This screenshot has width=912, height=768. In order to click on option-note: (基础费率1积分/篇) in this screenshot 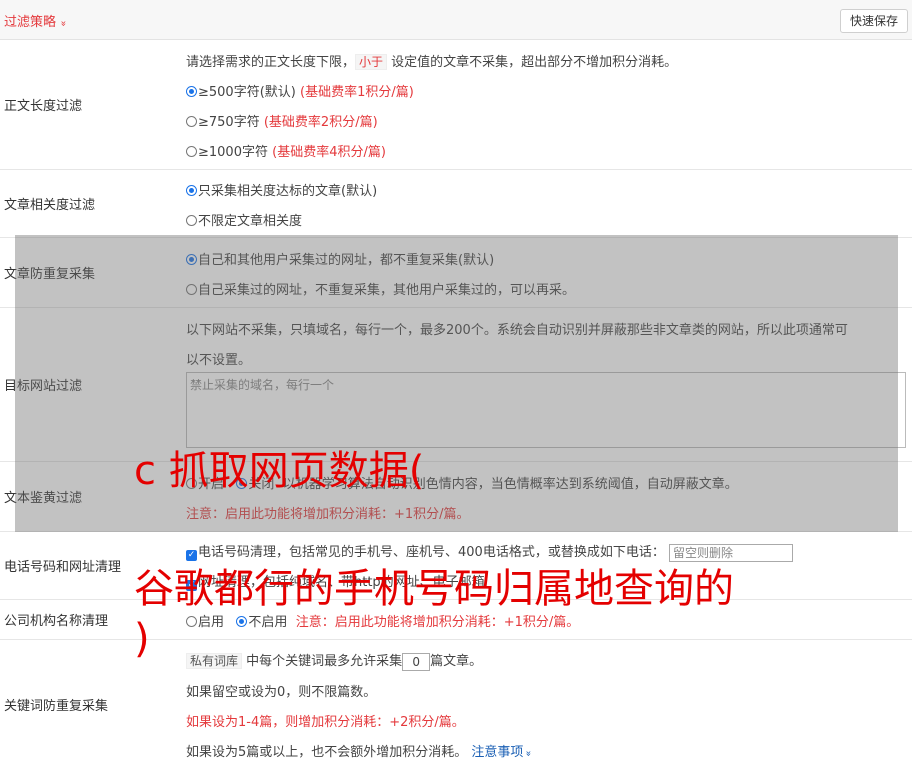, I will do `click(357, 92)`.